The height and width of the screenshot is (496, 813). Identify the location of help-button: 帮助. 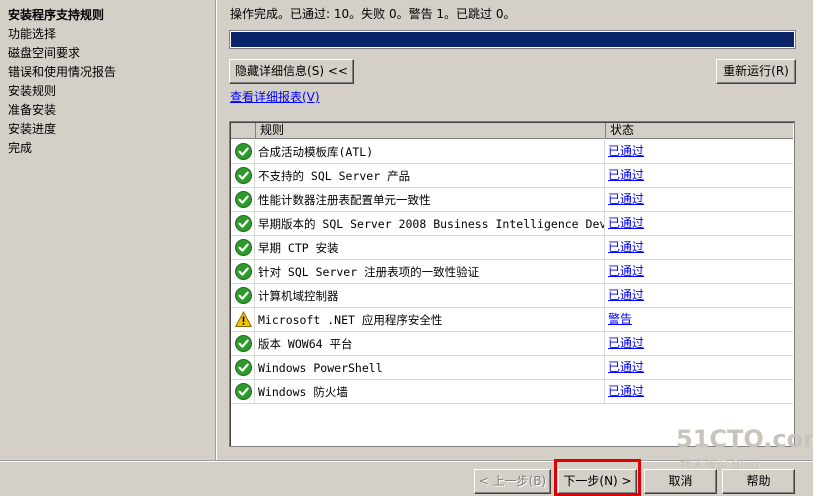
(758, 481).